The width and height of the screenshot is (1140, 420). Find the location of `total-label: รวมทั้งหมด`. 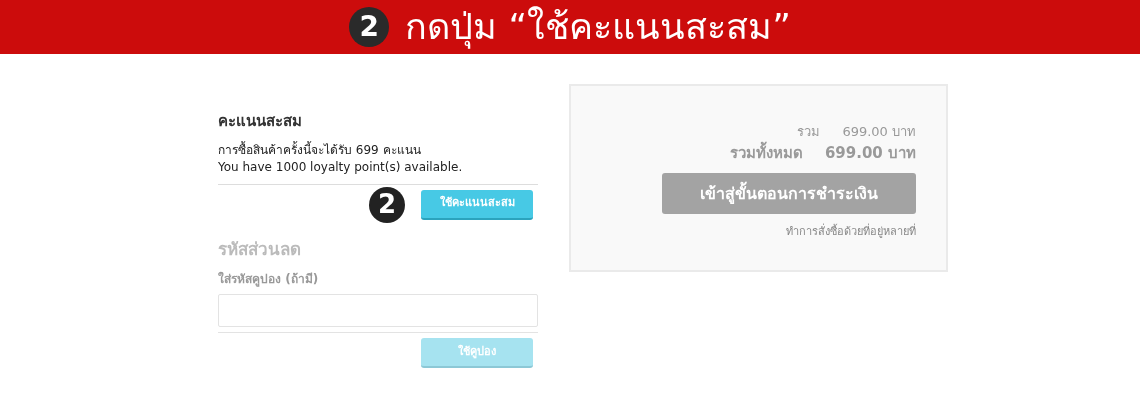

total-label: รวมทั้งหมด is located at coordinates (766, 152).